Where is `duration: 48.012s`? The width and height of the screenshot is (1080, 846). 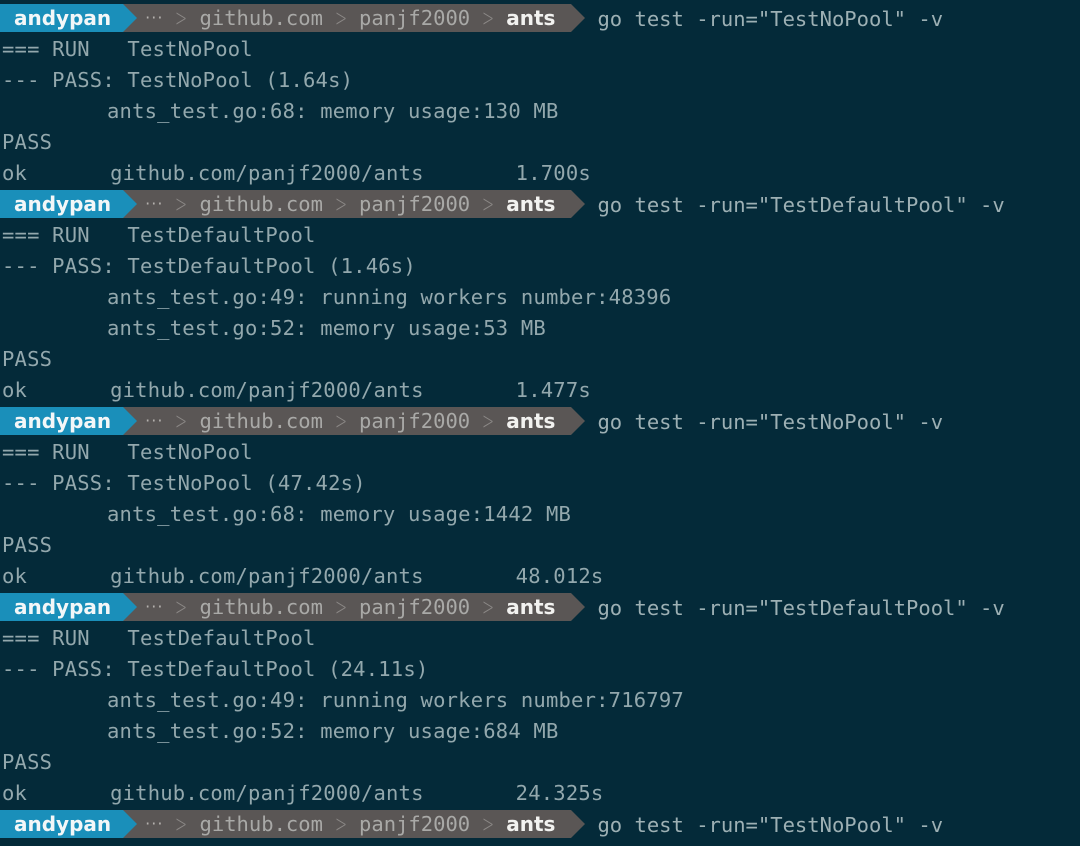
duration: 48.012s is located at coordinates (559, 576).